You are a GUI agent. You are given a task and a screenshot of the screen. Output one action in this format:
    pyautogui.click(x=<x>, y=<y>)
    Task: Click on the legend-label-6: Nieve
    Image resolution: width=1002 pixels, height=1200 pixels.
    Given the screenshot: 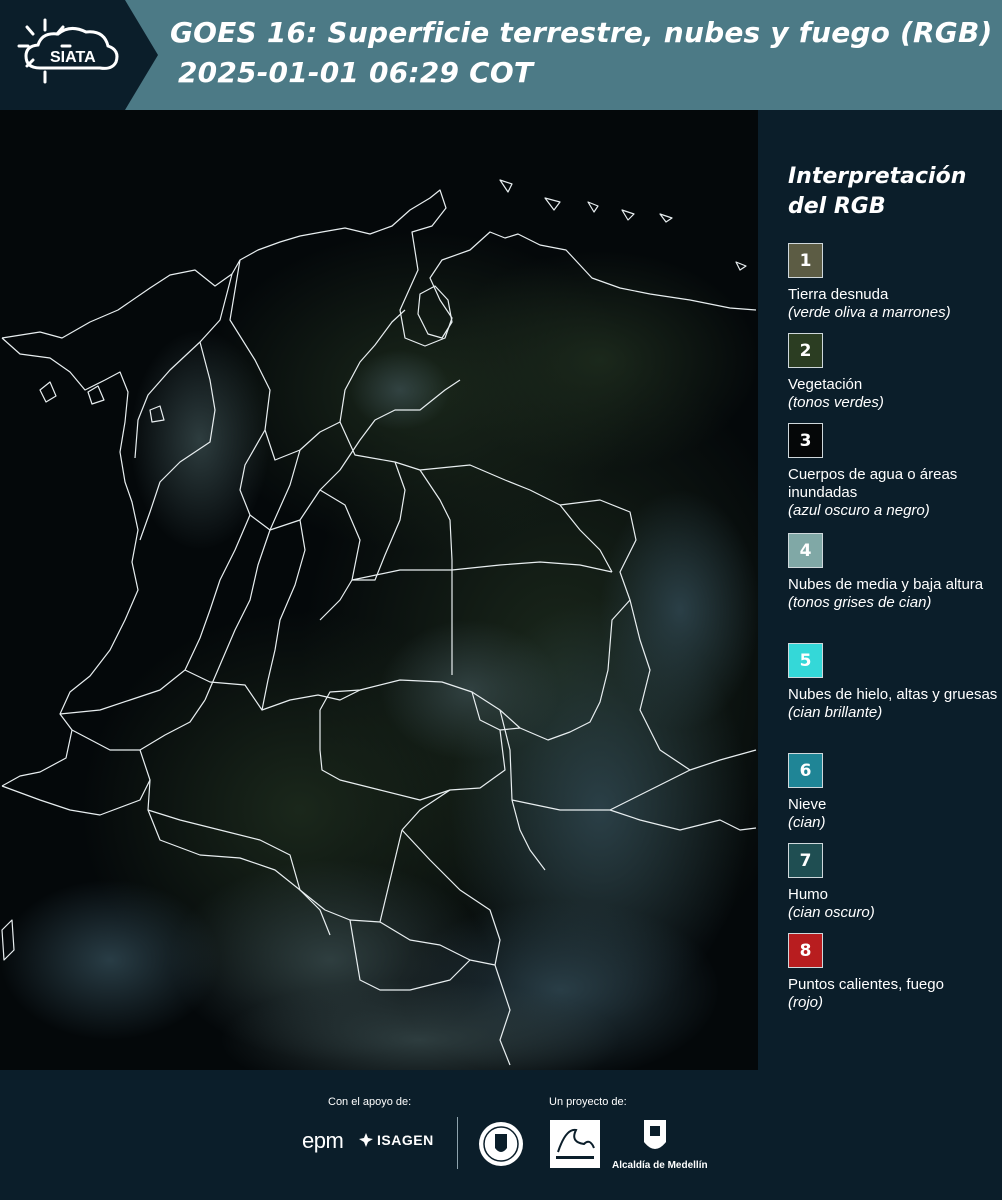 What is the action you would take?
    pyautogui.click(x=807, y=804)
    